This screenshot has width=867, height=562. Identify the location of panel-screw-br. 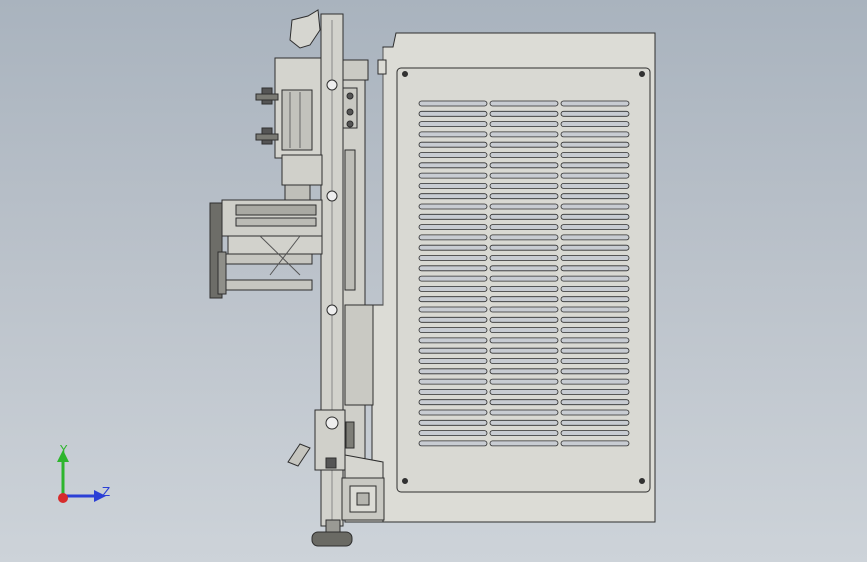
(642, 481).